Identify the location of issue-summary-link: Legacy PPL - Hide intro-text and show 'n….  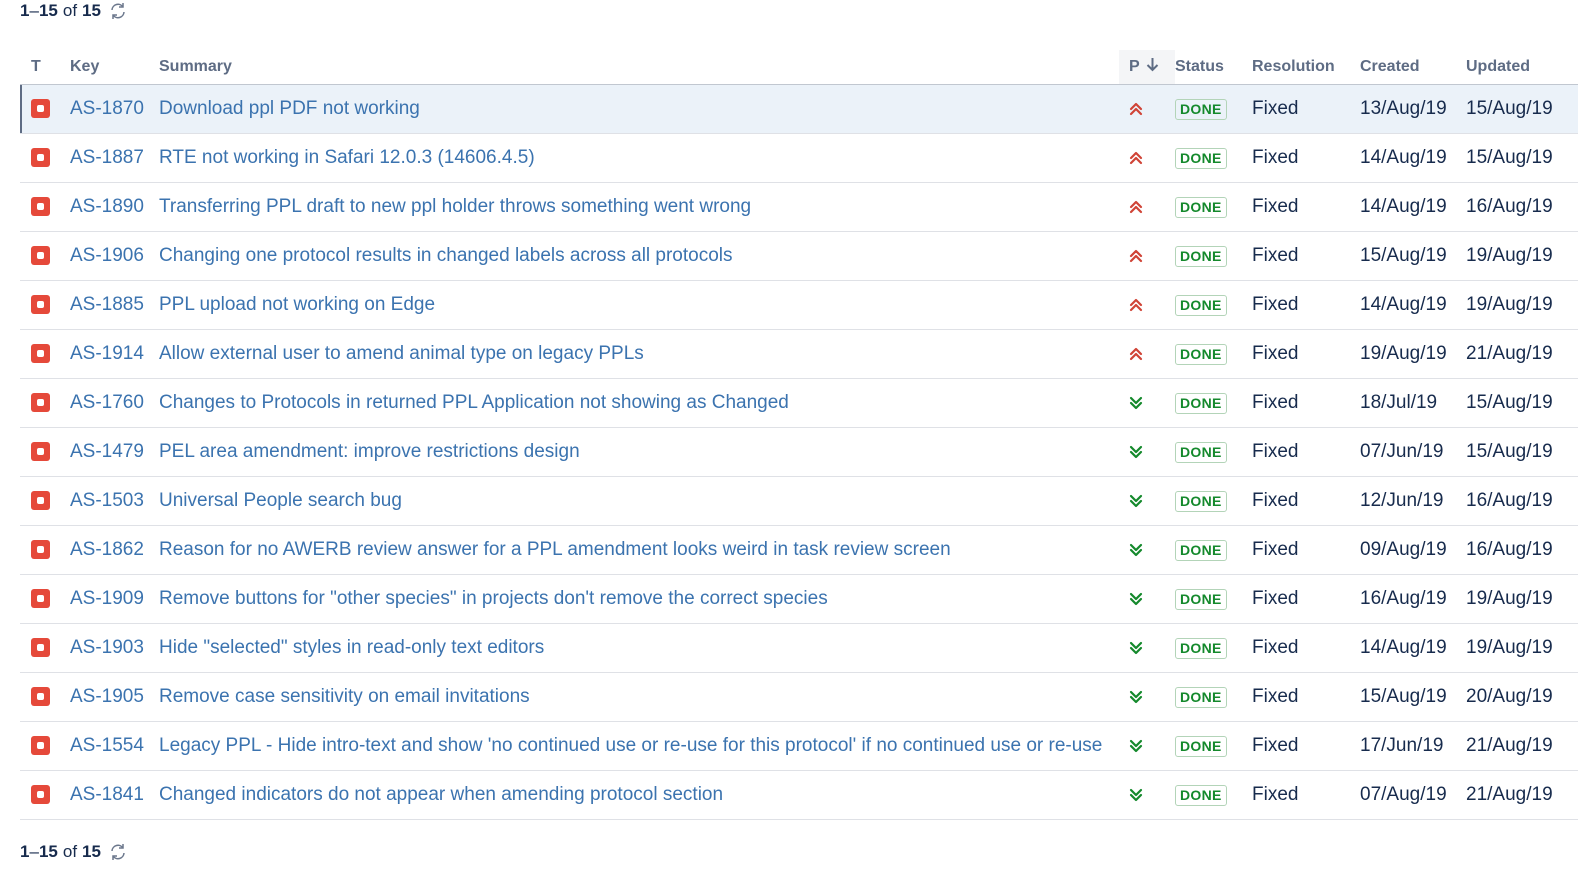
(630, 745).